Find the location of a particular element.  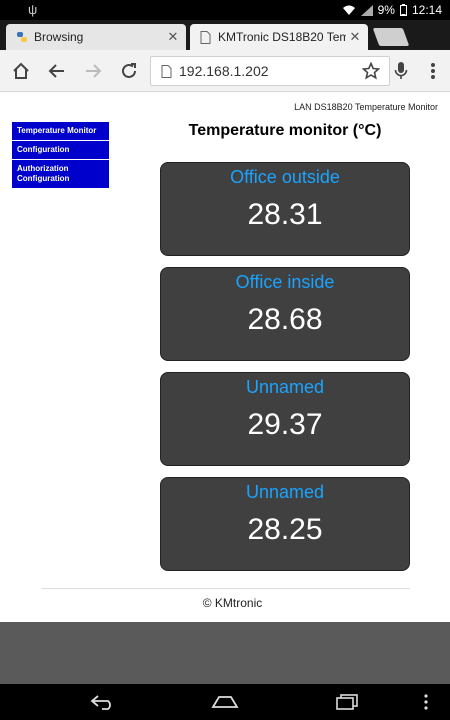

browser-toolbar: 192.168.1.202 is located at coordinates (225, 71).